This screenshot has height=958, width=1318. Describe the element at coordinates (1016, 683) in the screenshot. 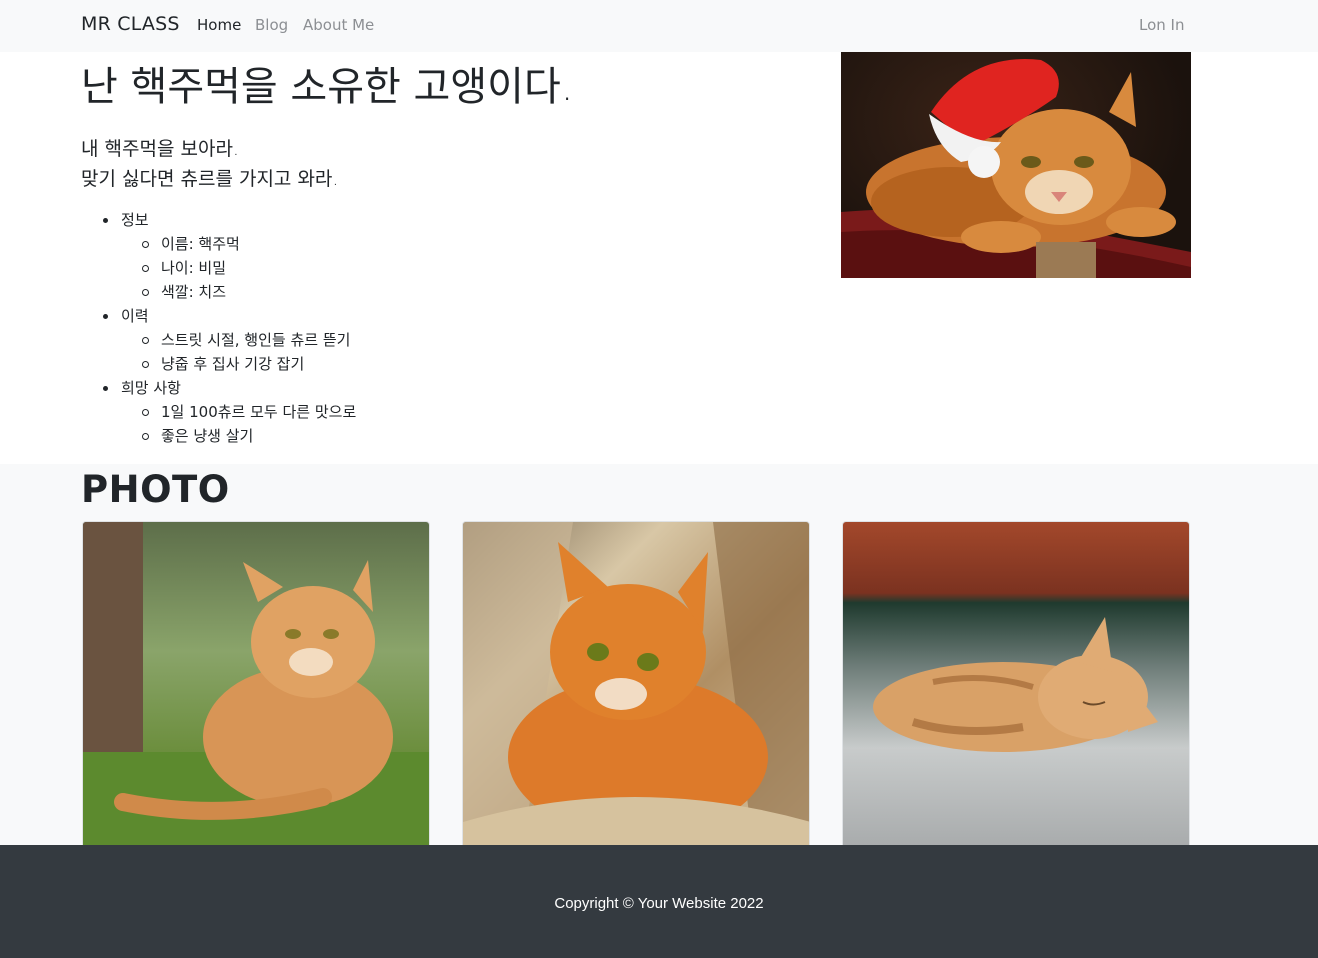

I see `photo-card-sleeping-kitten` at that location.